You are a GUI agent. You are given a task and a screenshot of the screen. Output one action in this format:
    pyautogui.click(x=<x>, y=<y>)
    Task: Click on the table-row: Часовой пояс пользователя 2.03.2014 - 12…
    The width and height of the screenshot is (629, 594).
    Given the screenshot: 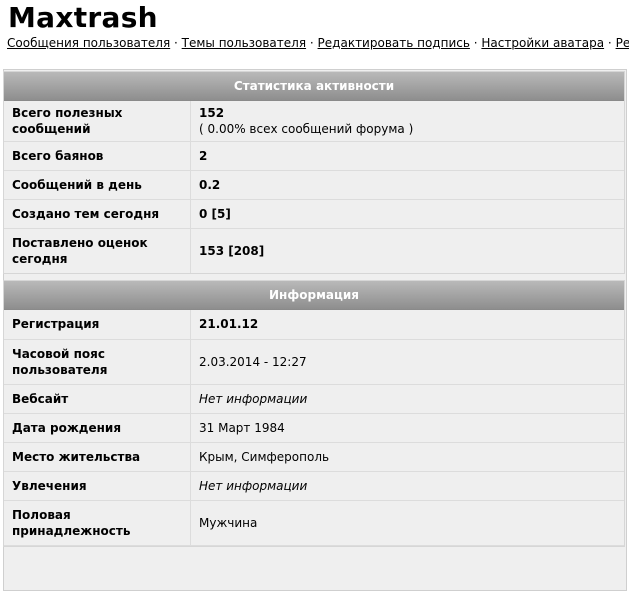 What is the action you would take?
    pyautogui.click(x=314, y=361)
    